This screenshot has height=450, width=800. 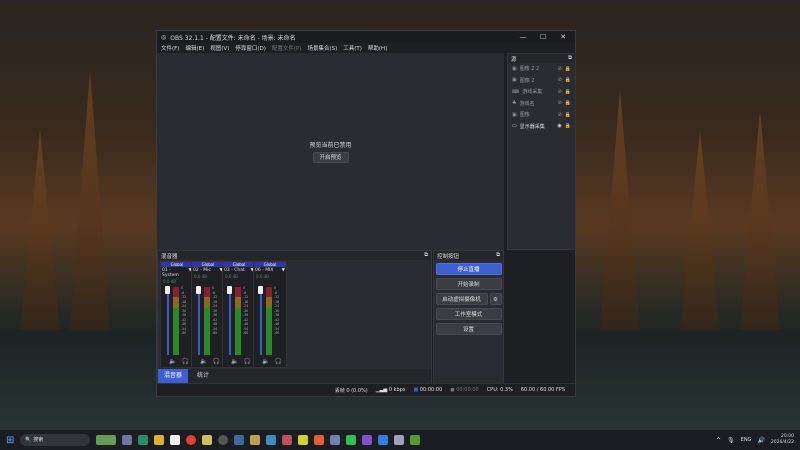 What do you see at coordinates (352, 48) in the screenshot?
I see `menu-tools: 工具(T)` at bounding box center [352, 48].